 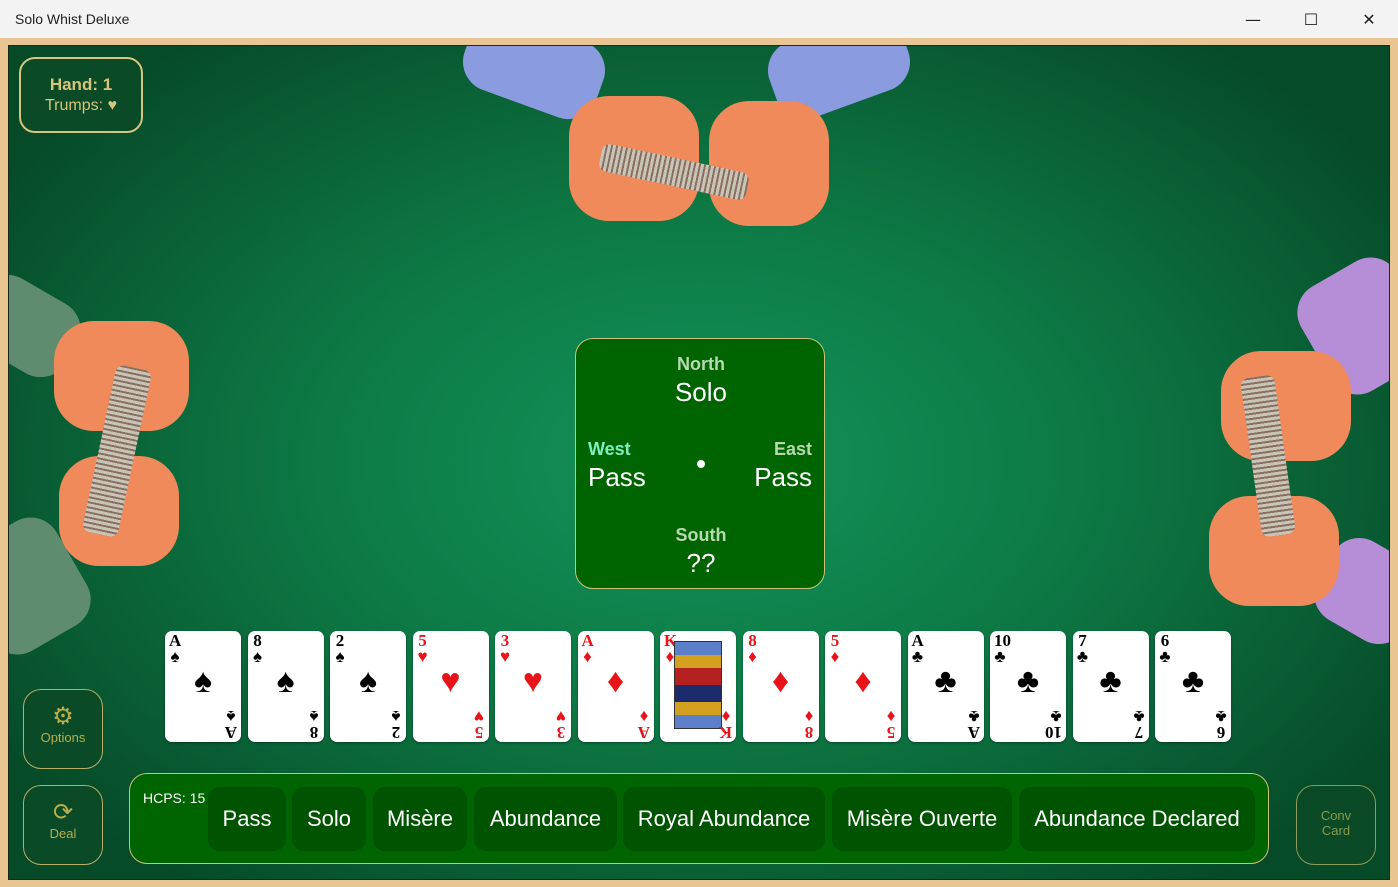 I want to click on playing-card: 6 ♣ ♣ 6 ♣, so click(x=1193, y=686).